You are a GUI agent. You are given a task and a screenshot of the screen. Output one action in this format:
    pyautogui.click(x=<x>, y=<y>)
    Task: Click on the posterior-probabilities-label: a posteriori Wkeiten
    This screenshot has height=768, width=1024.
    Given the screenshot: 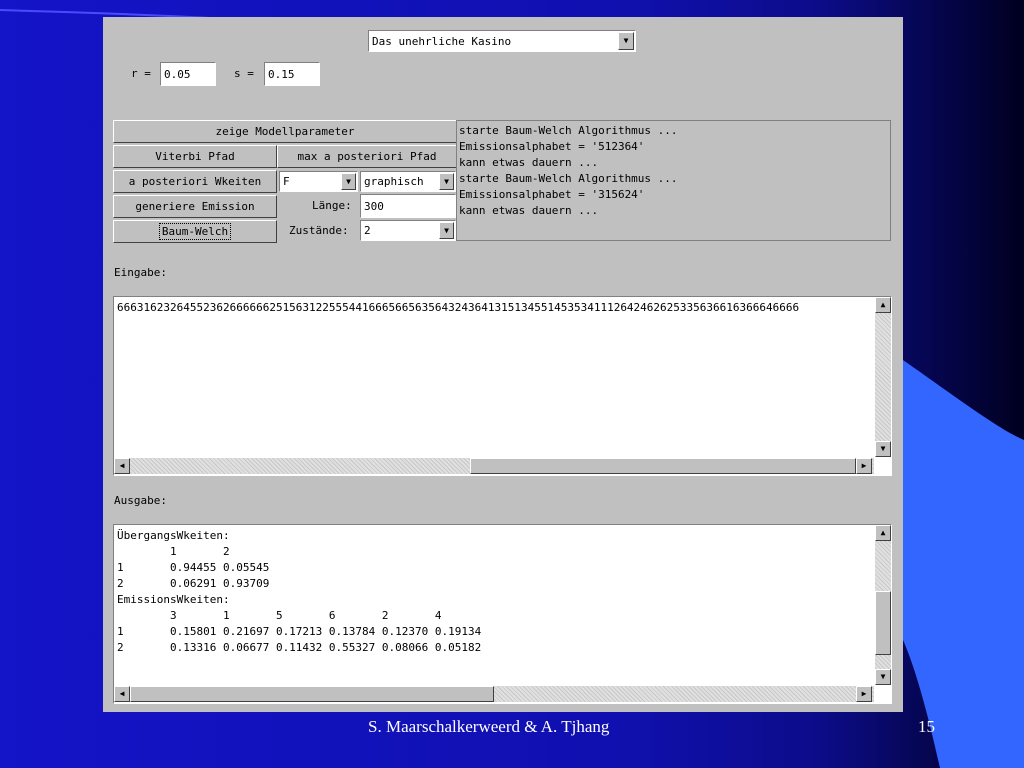 What is the action you would take?
    pyautogui.click(x=195, y=181)
    